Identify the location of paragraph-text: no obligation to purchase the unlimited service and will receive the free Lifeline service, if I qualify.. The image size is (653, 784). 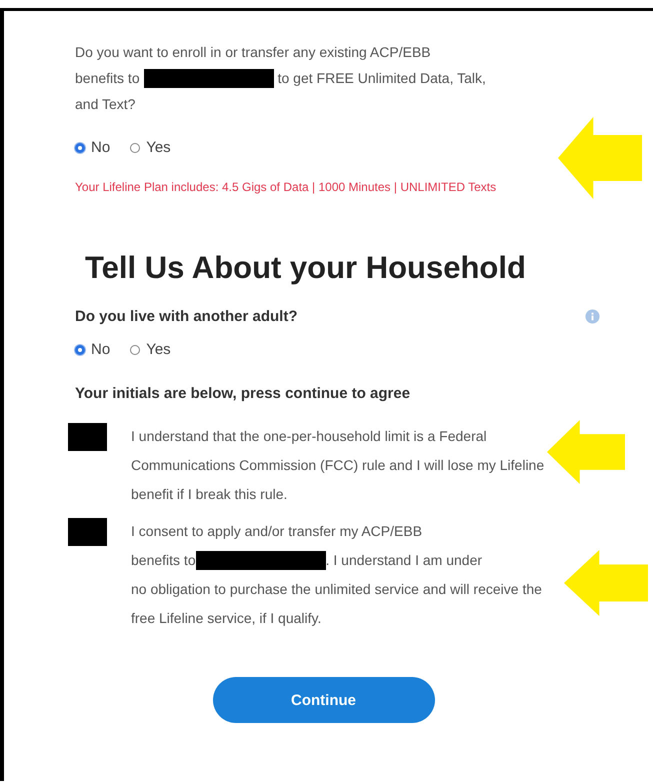
(337, 604).